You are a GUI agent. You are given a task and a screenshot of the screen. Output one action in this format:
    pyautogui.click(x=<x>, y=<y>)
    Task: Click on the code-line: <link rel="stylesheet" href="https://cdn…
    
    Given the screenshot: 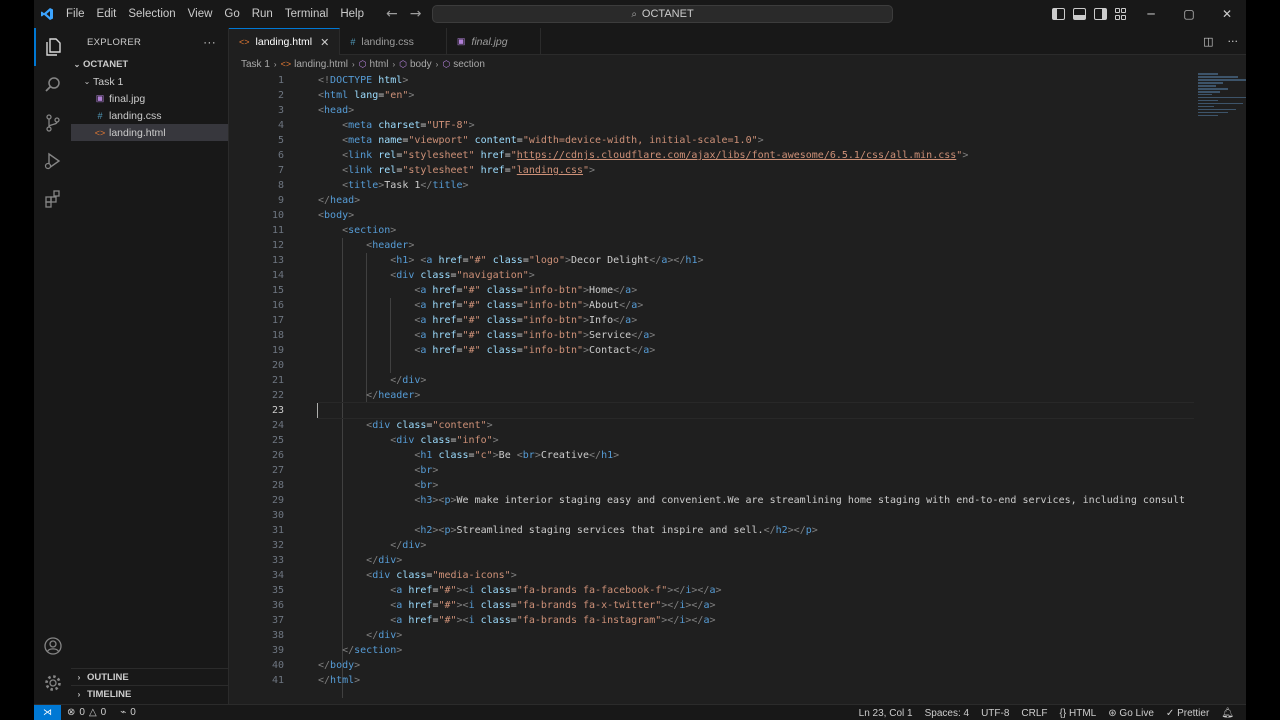 What is the action you would take?
    pyautogui.click(x=756, y=155)
    